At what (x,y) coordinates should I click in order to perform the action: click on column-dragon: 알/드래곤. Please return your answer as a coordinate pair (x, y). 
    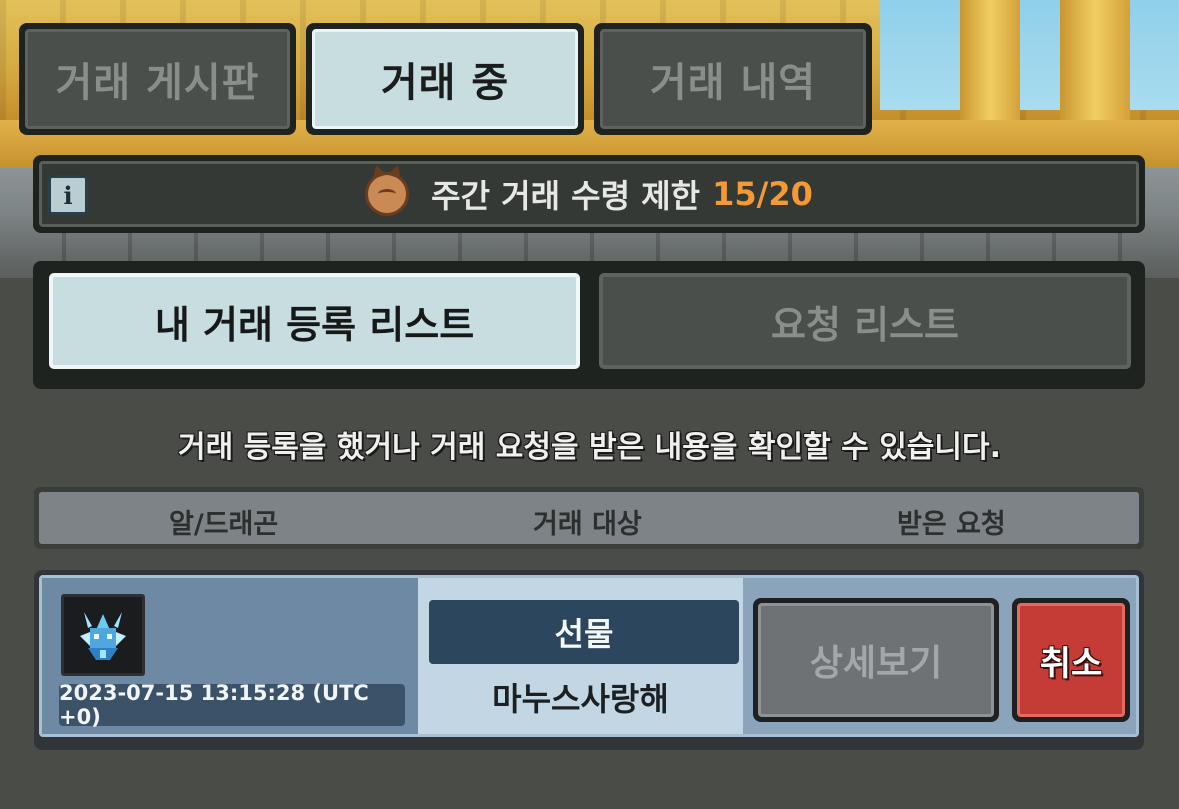
    Looking at the image, I should click on (224, 524).